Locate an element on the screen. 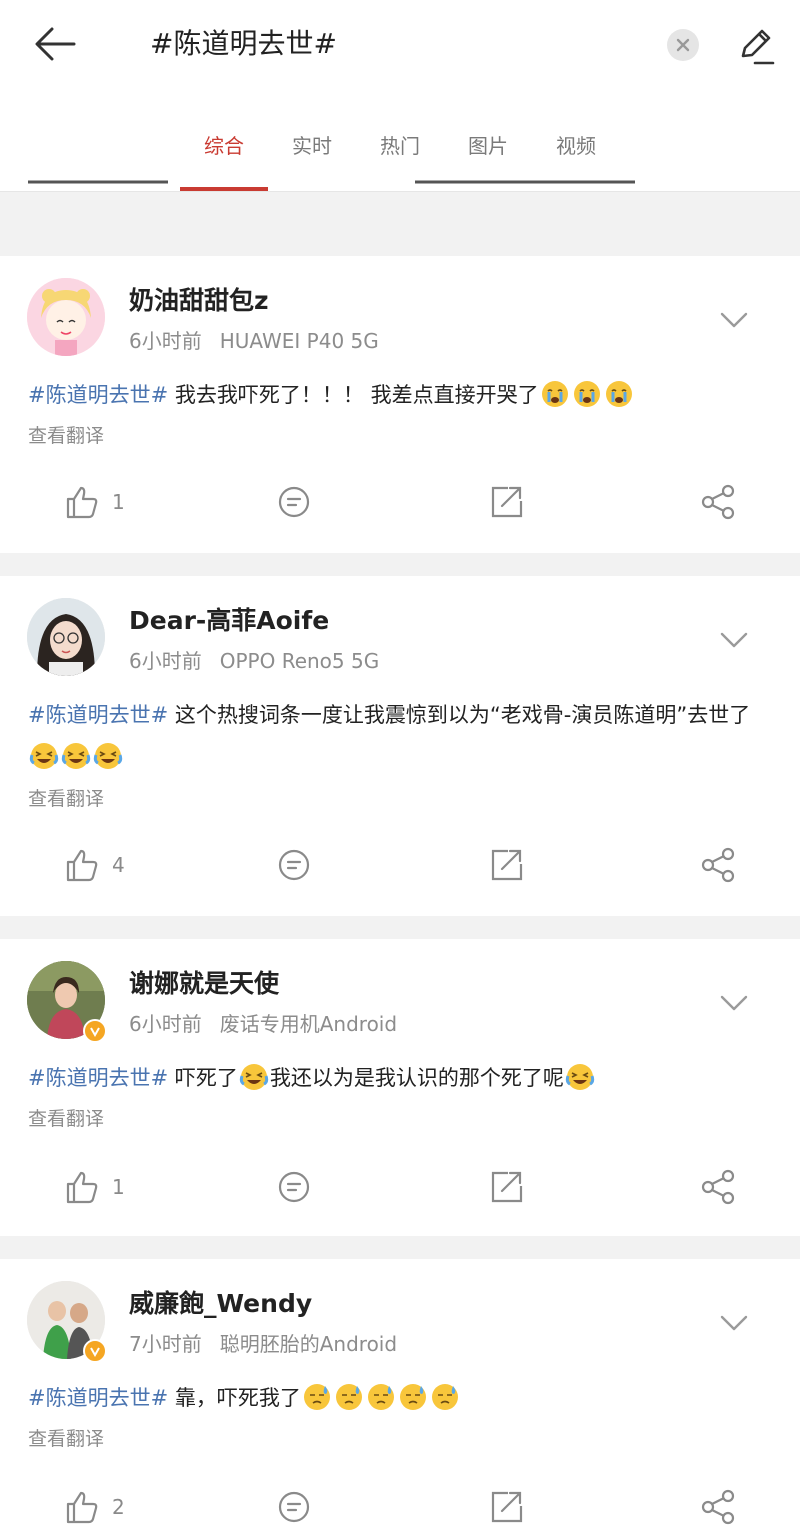 The height and width of the screenshot is (1540, 800). post-device: 聪明胚胎的Android is located at coordinates (308, 1344).